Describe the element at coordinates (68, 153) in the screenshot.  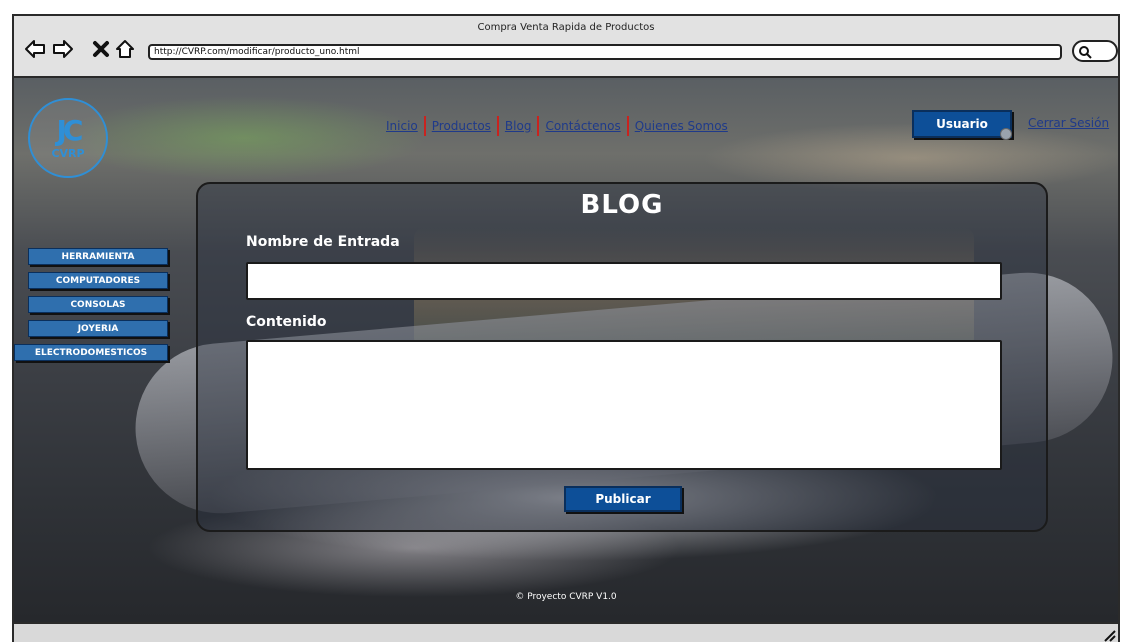
I see `logo-text: CVRP` at that location.